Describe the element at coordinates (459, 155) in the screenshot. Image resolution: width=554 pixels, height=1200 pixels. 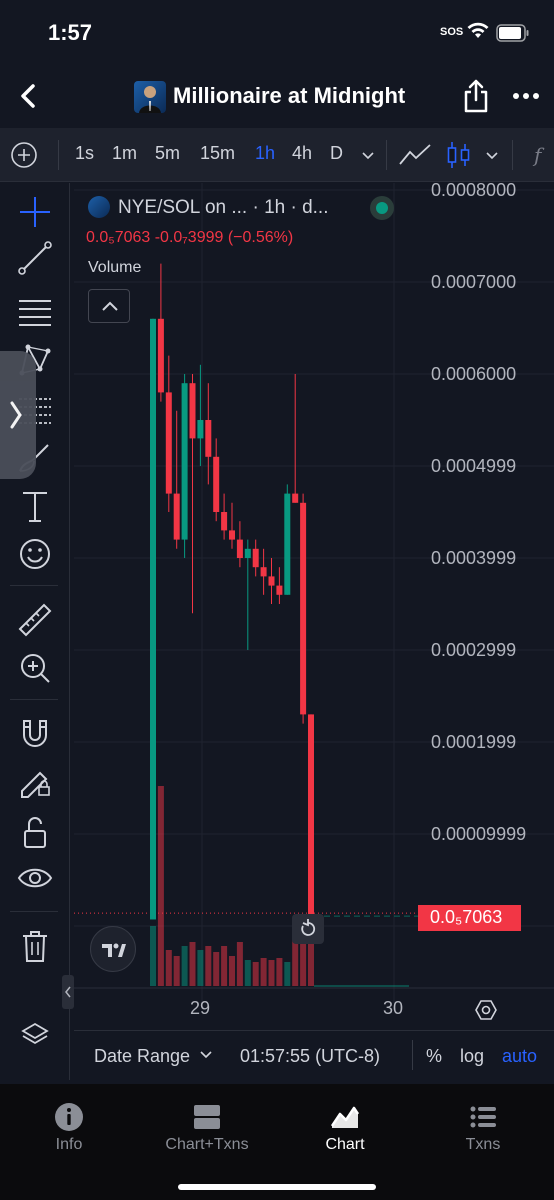
I see `candlestick-chart-type-icon` at that location.